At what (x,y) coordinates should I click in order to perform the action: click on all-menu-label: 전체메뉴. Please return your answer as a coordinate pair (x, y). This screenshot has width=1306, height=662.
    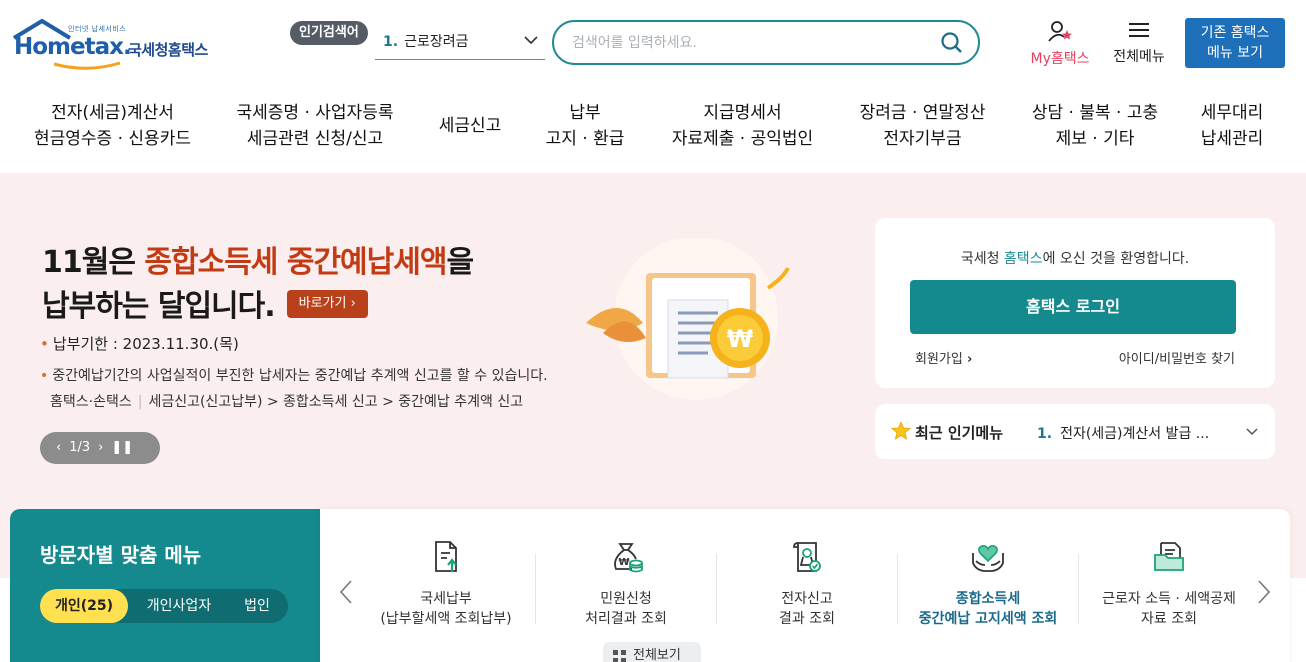
    Looking at the image, I should click on (1139, 57).